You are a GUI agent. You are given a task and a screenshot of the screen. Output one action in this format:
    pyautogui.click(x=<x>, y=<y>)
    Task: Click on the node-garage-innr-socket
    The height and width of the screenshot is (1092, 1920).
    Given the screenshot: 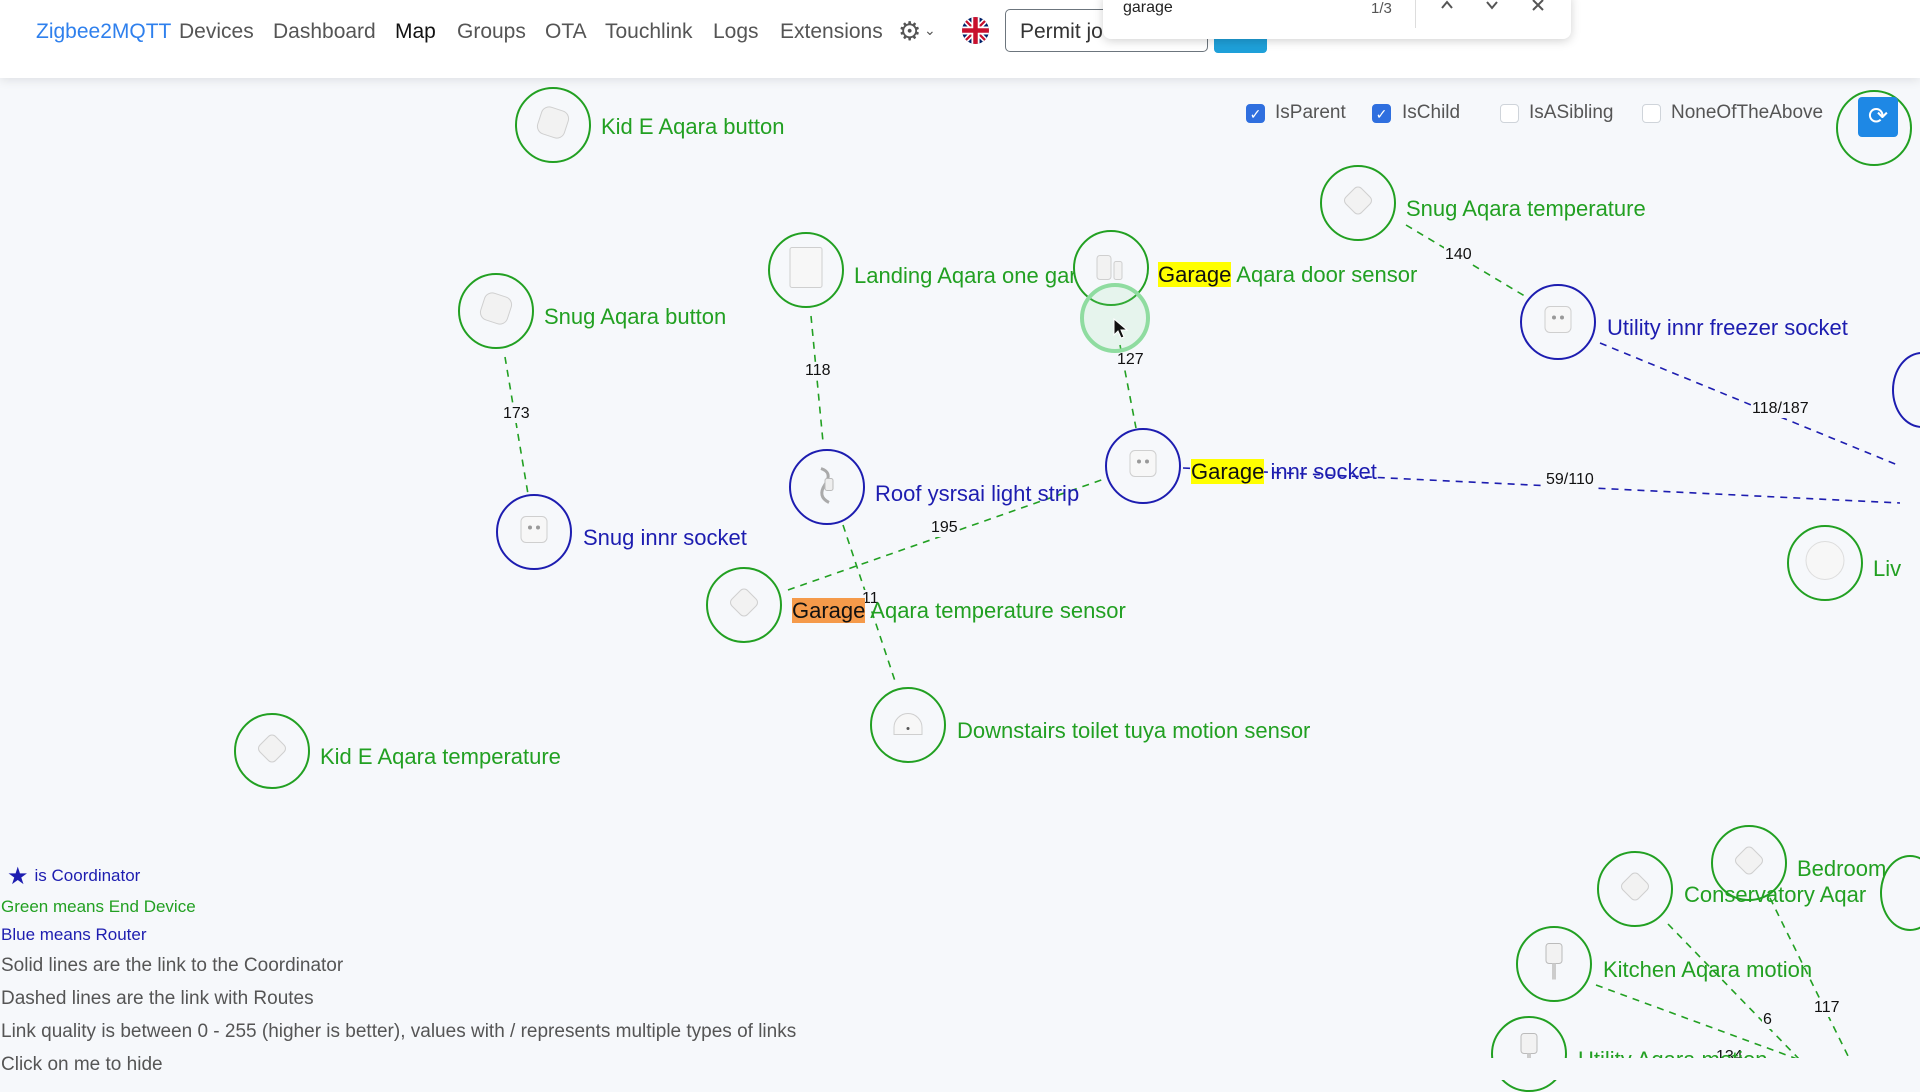 What is the action you would take?
    pyautogui.click(x=1143, y=466)
    